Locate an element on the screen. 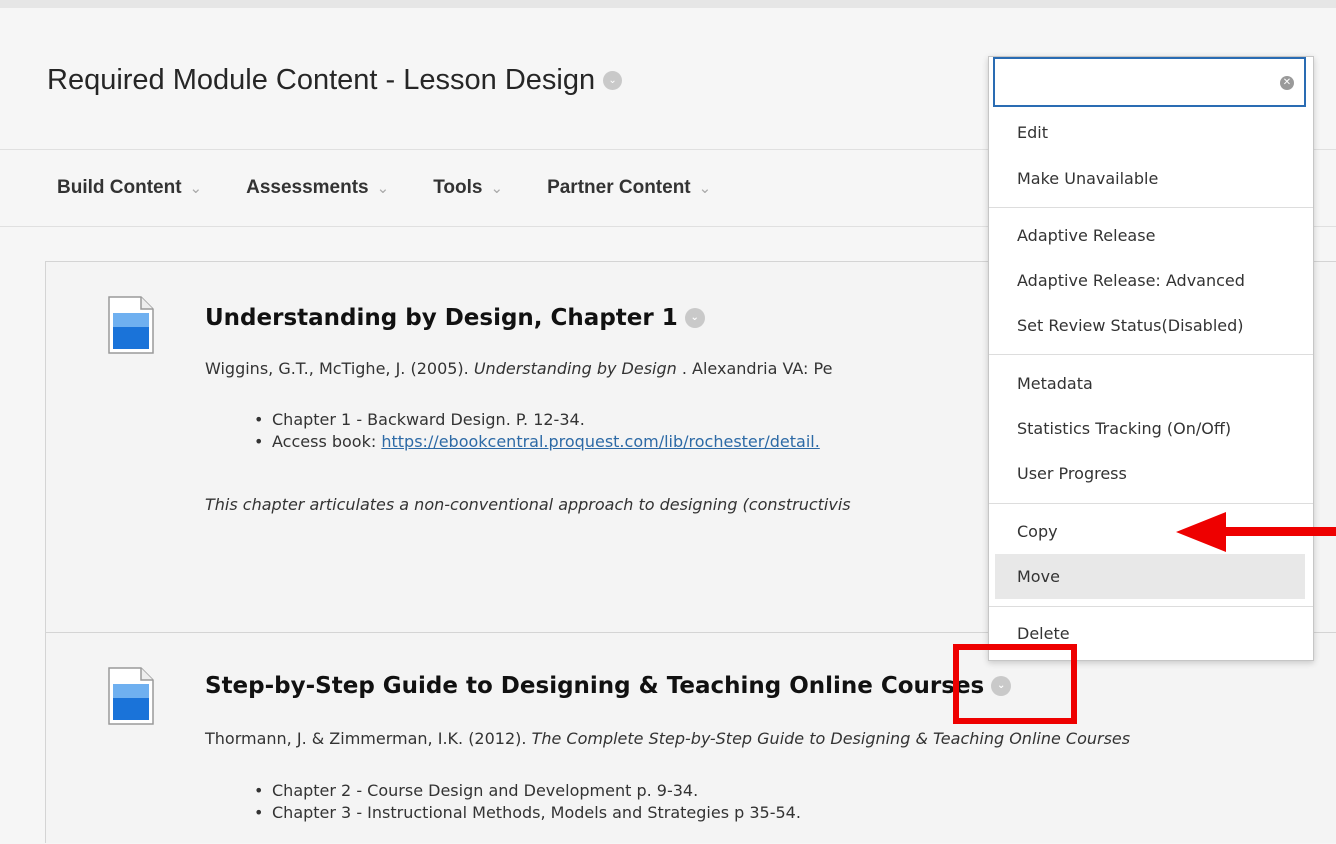  tools-menu: Tools ⌄ is located at coordinates (468, 188).